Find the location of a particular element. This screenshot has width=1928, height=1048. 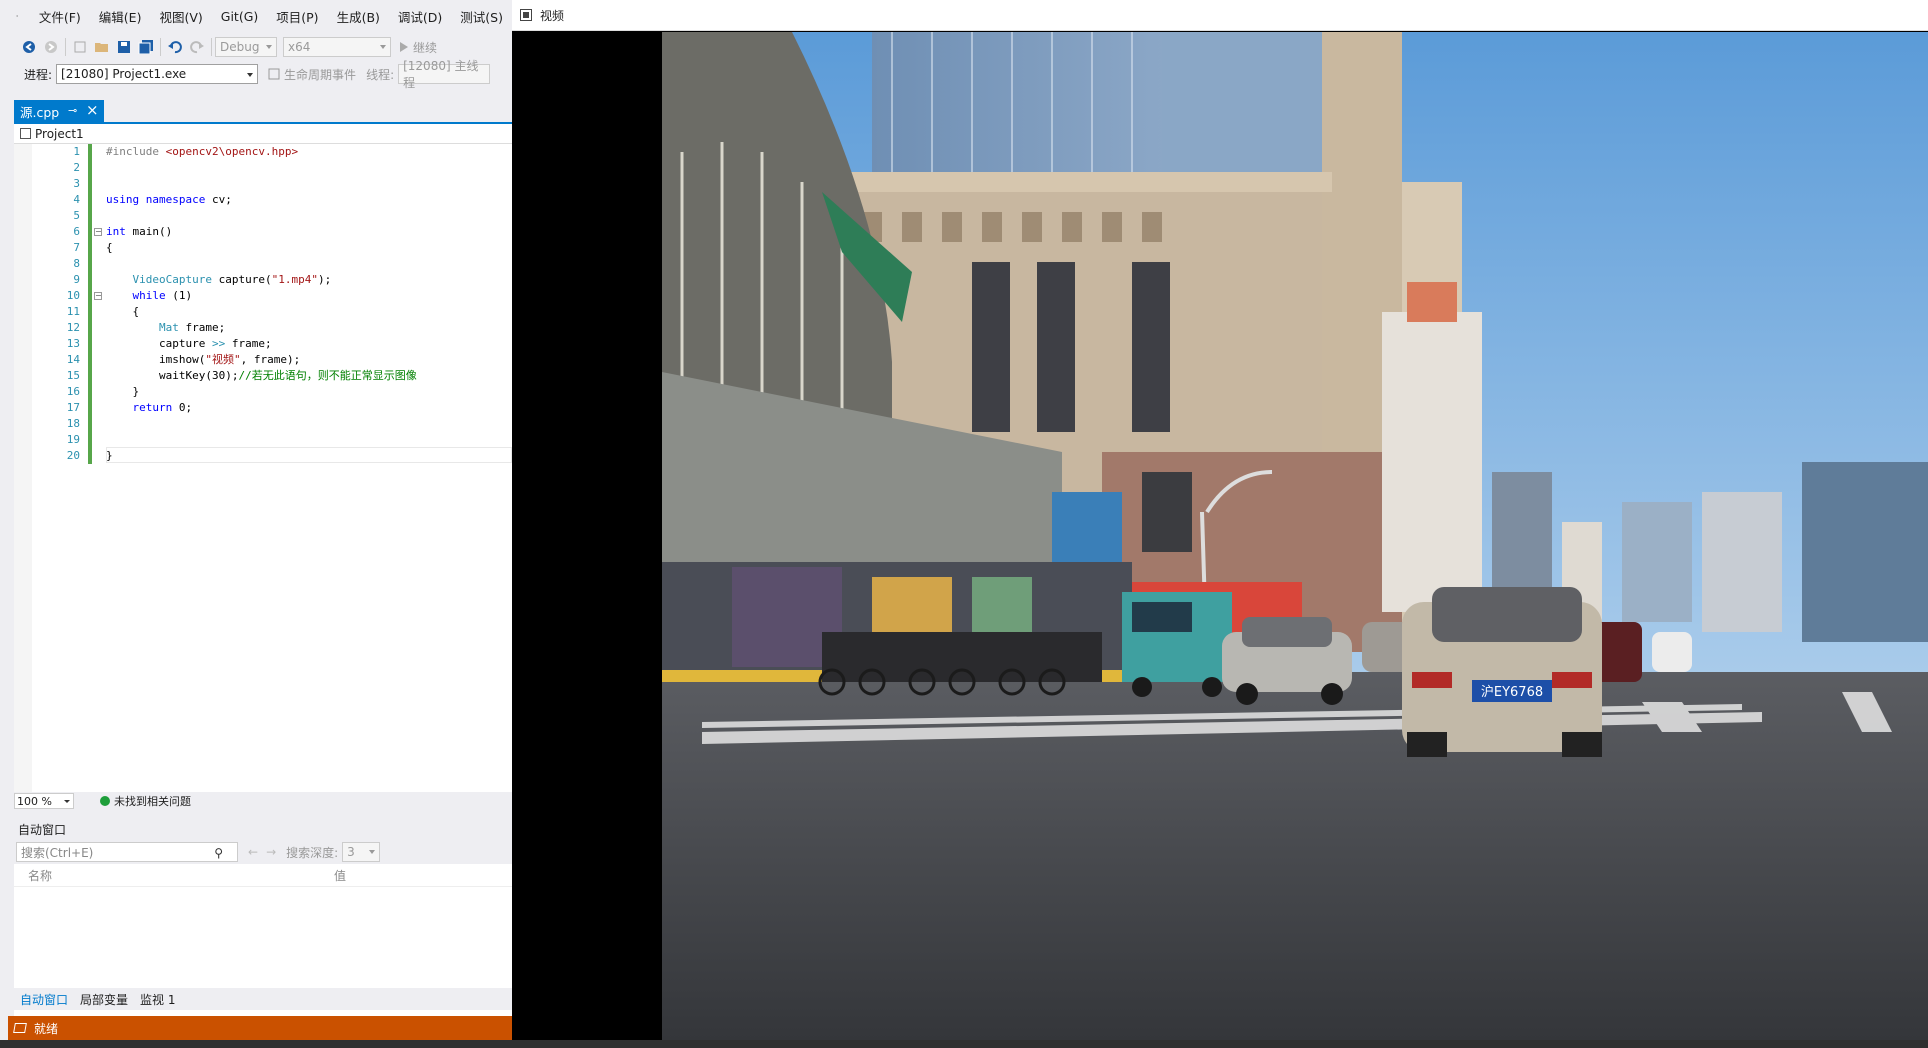

open-folder-icon is located at coordinates (102, 47).